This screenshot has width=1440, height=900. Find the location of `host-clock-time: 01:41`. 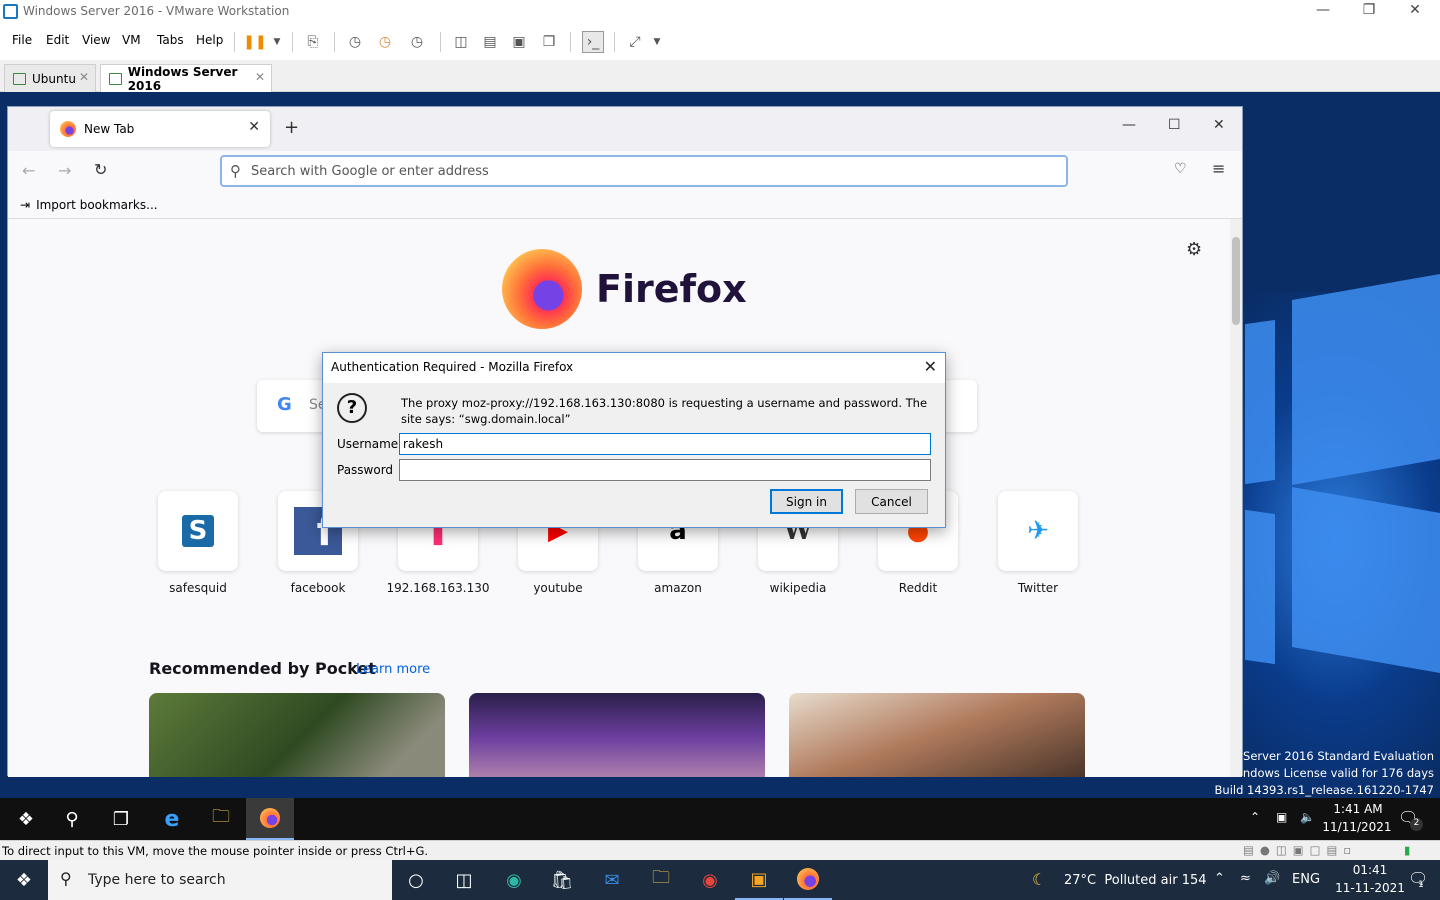

host-clock-time: 01:41 is located at coordinates (1370, 870).